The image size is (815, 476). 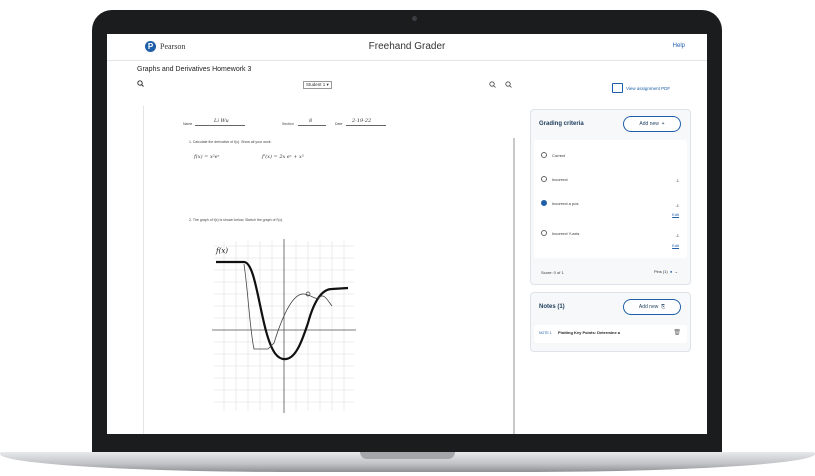 I want to click on tool-search-icon, so click(x=140, y=84).